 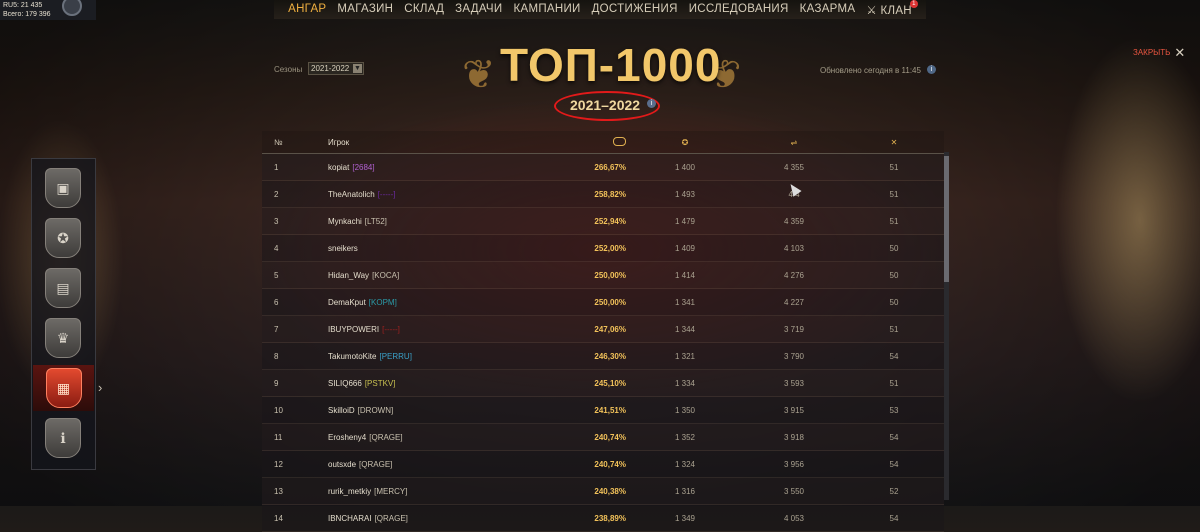 What do you see at coordinates (365, 11) in the screenshot?
I see `nav-shop: МАГАЗИН` at bounding box center [365, 11].